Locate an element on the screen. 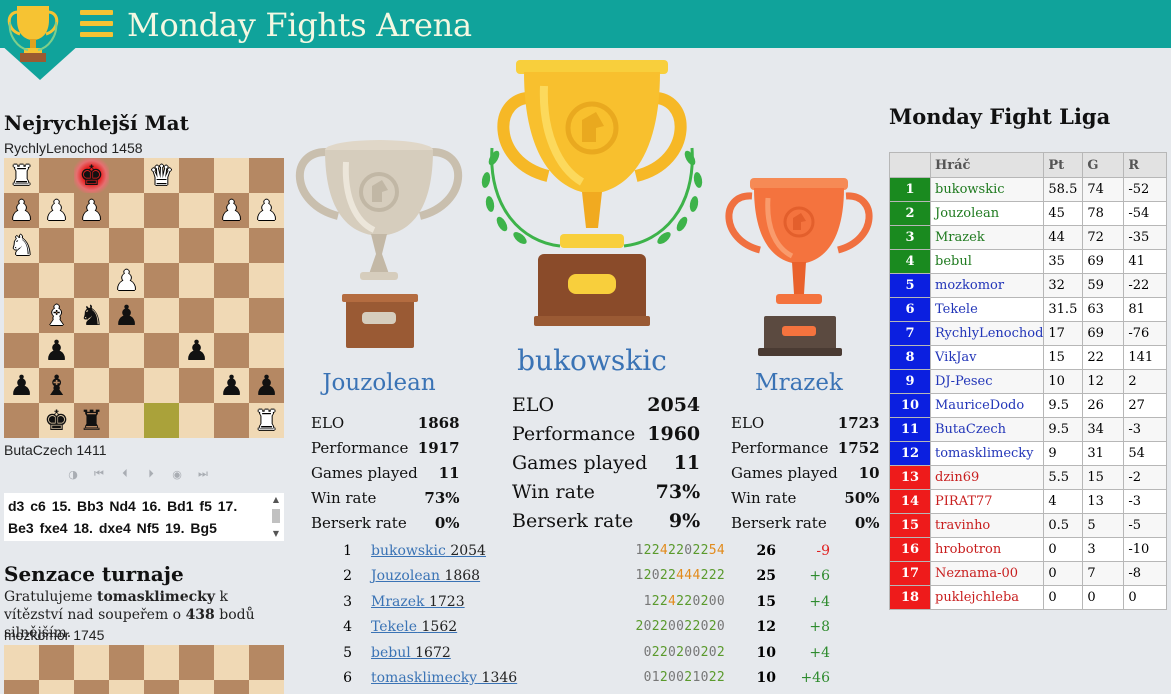 The height and width of the screenshot is (694, 1171). logo is located at coordinates (40, 41).